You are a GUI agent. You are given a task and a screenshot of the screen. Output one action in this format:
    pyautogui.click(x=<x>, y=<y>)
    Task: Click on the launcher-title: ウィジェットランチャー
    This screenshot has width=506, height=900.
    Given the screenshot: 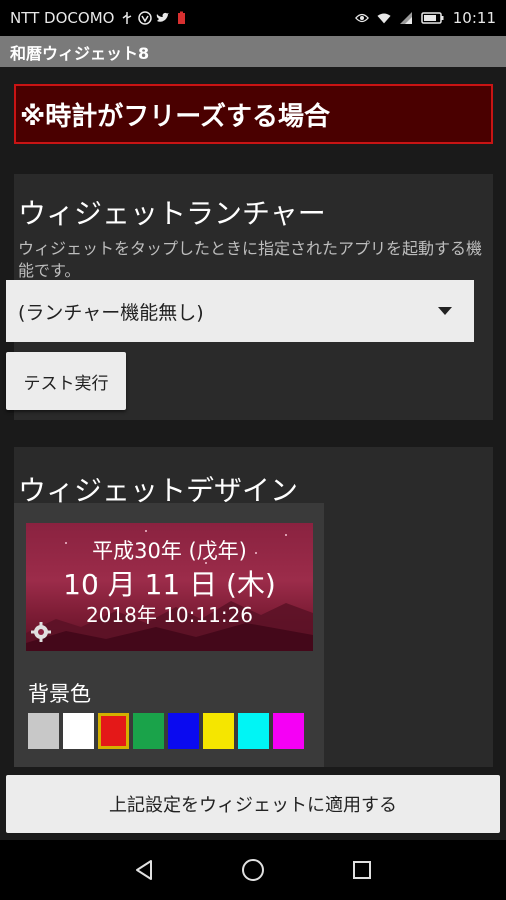 What is the action you would take?
    pyautogui.click(x=172, y=213)
    